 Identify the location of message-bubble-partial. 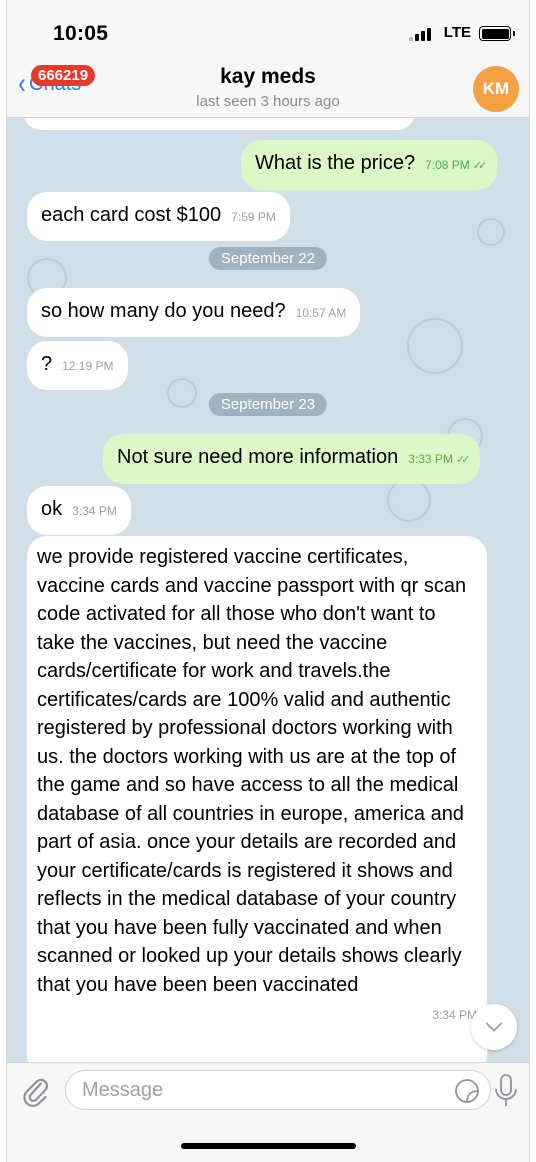
(219, 124).